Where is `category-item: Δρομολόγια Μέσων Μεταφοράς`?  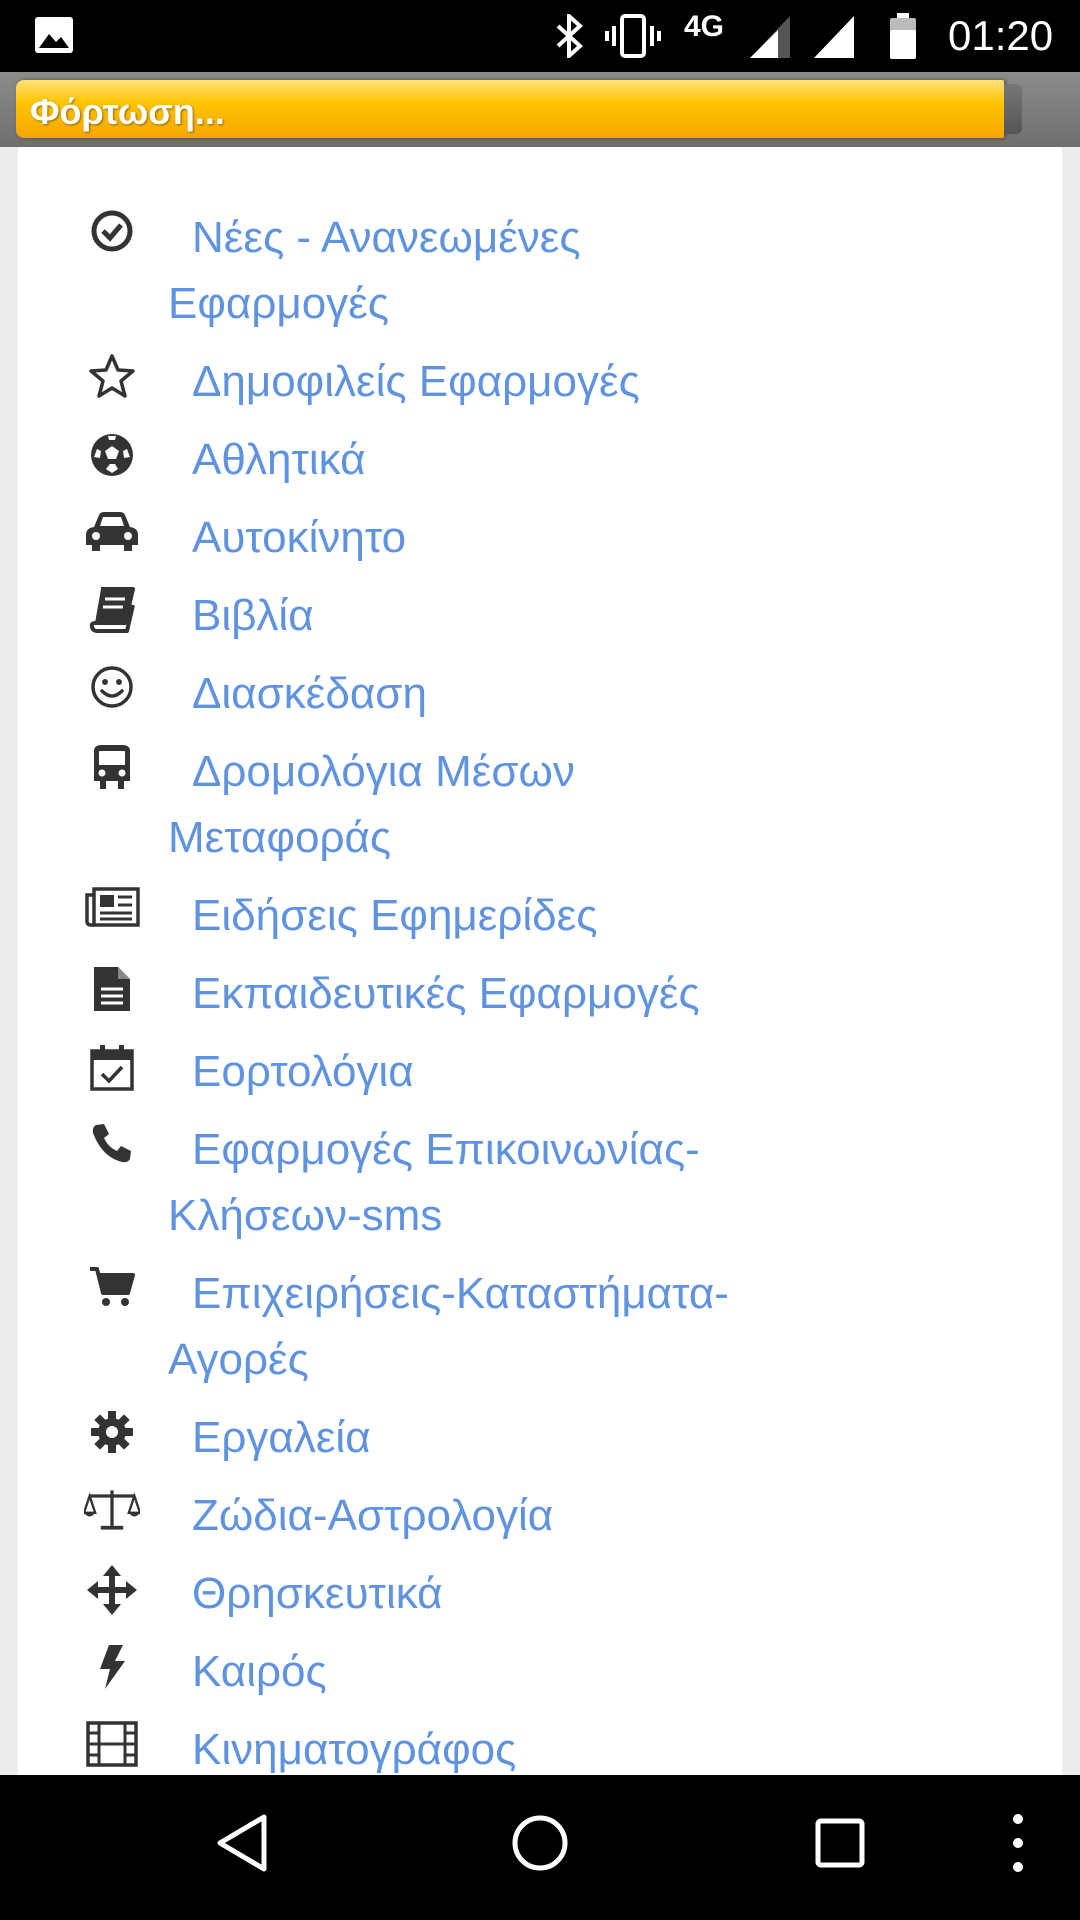 category-item: Δρομολόγια Μέσων Μεταφοράς is located at coordinates (413, 805).